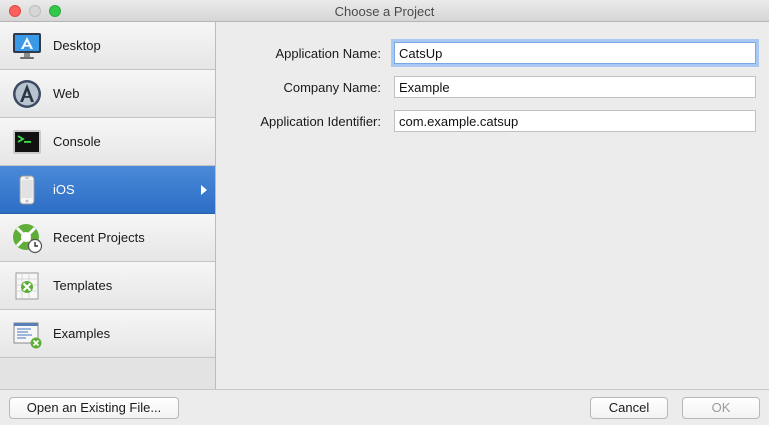  Describe the element at coordinates (66, 93) in the screenshot. I see `sidebar-item-label: Web` at that location.